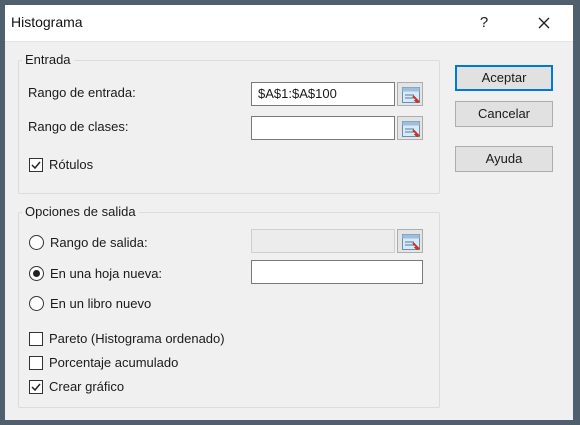 This screenshot has height=425, width=580. What do you see at coordinates (80, 211) in the screenshot?
I see `salida-legend: Opciones de salida` at bounding box center [80, 211].